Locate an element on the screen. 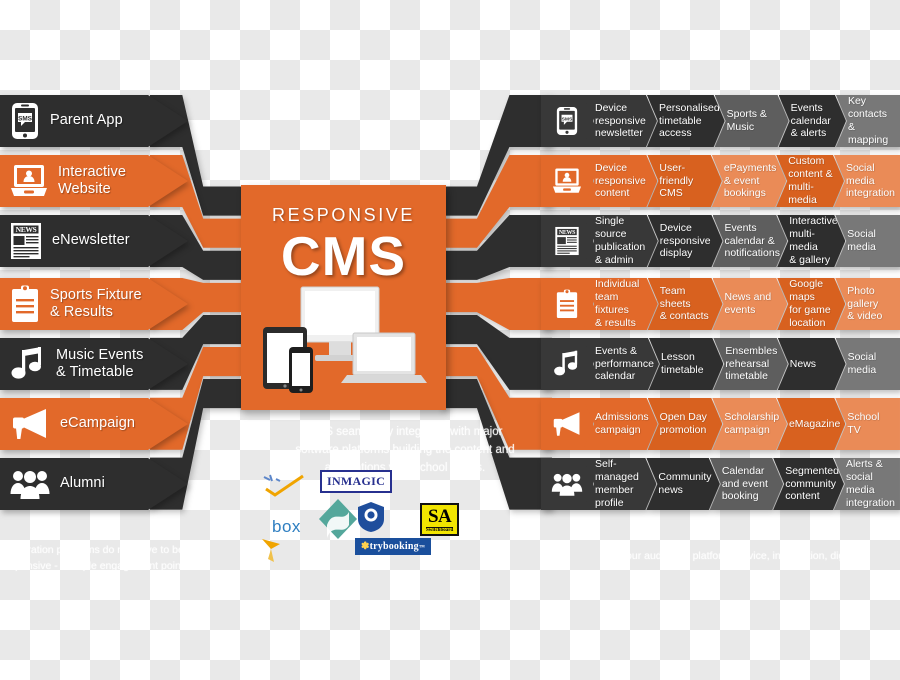  channel-label: Sports Fixture & Results is located at coordinates (96, 303).